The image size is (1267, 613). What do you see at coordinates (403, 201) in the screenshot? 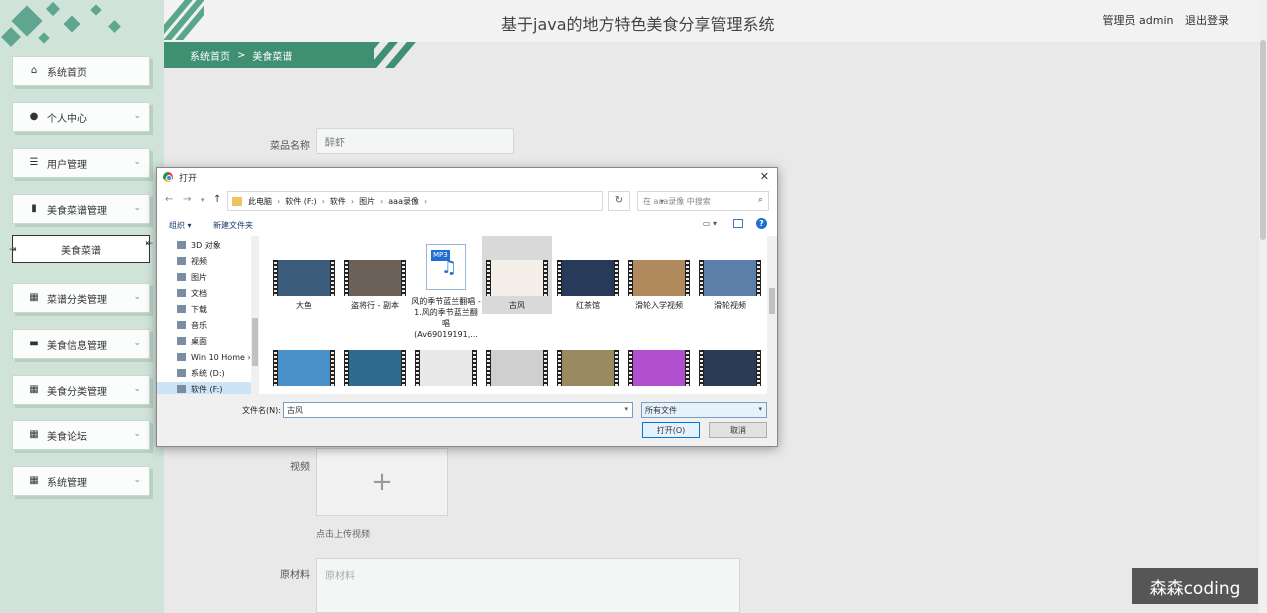
I see `path-segment: aaa录像` at bounding box center [403, 201].